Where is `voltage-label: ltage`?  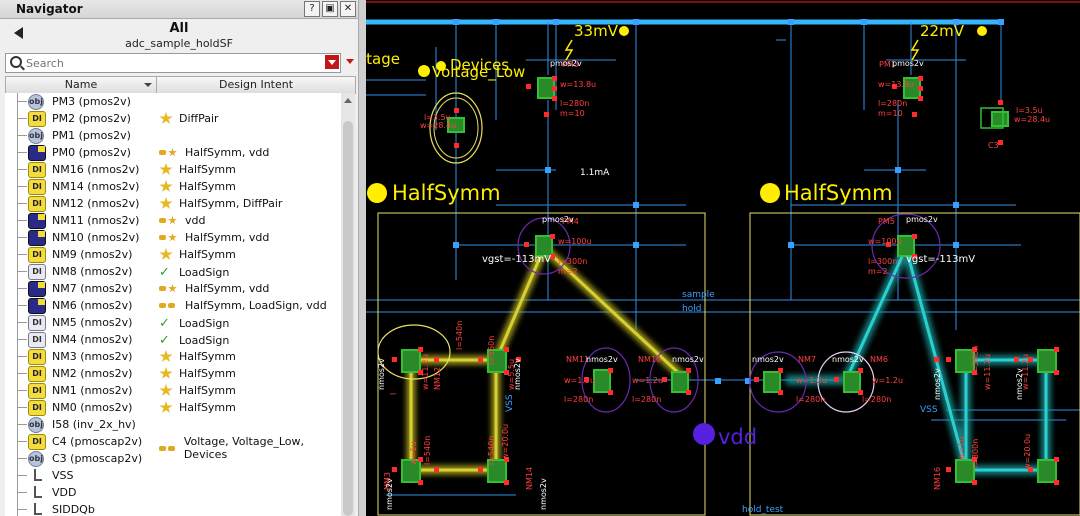
voltage-label: ltage is located at coordinates (383, 59).